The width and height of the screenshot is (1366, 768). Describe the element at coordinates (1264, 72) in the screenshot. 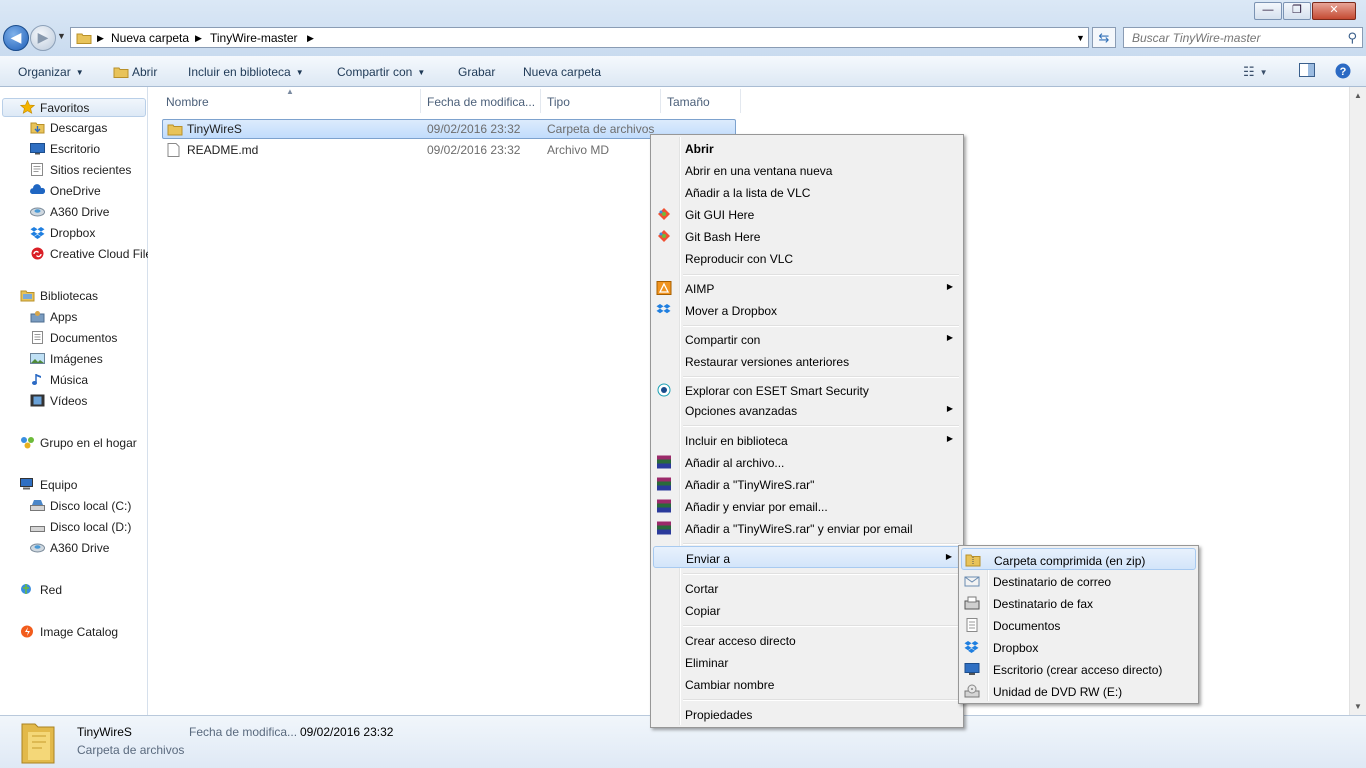

I see `chevron-down-icon: ▼` at that location.